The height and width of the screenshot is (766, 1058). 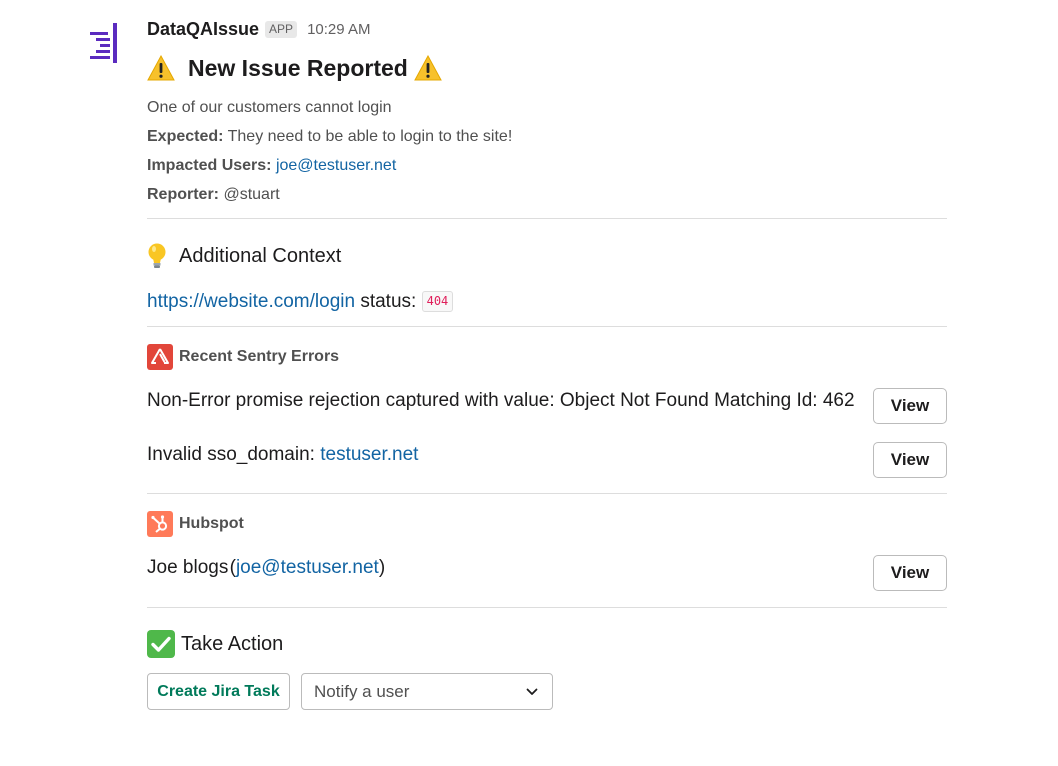 I want to click on sentry-error-text: Invalid sso_domain: testuser.net, so click(x=282, y=454).